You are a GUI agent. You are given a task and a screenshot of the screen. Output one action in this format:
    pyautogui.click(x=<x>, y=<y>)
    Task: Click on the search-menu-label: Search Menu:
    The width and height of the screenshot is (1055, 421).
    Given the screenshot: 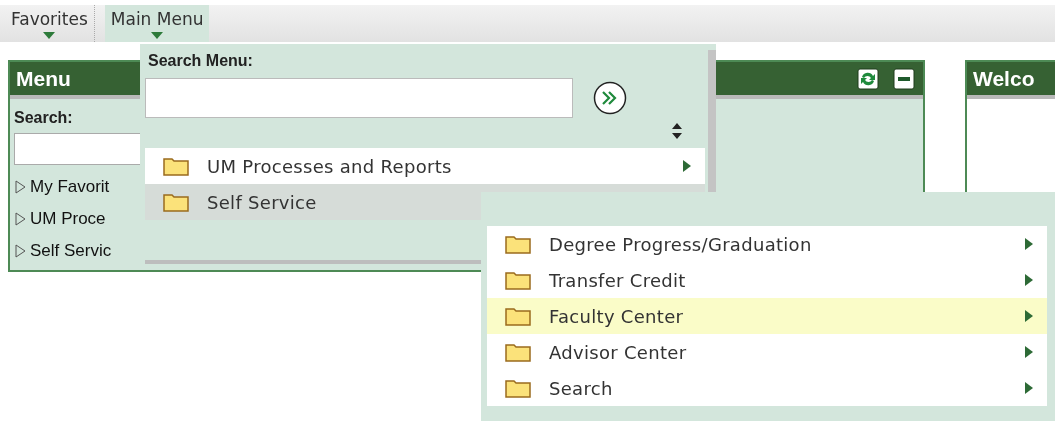 What is the action you would take?
    pyautogui.click(x=201, y=61)
    